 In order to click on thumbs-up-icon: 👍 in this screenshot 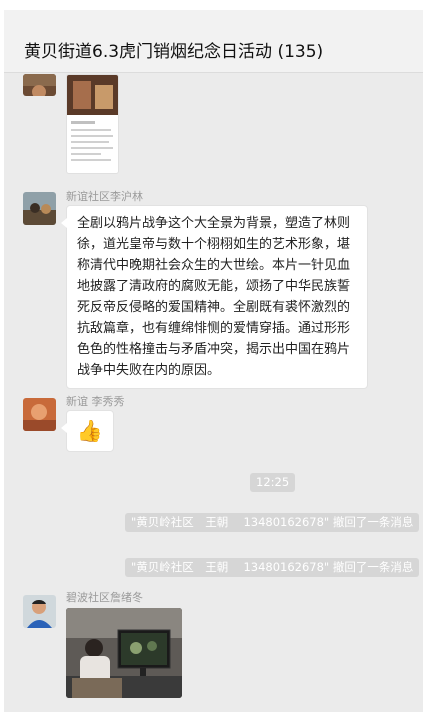, I will do `click(90, 431)`.